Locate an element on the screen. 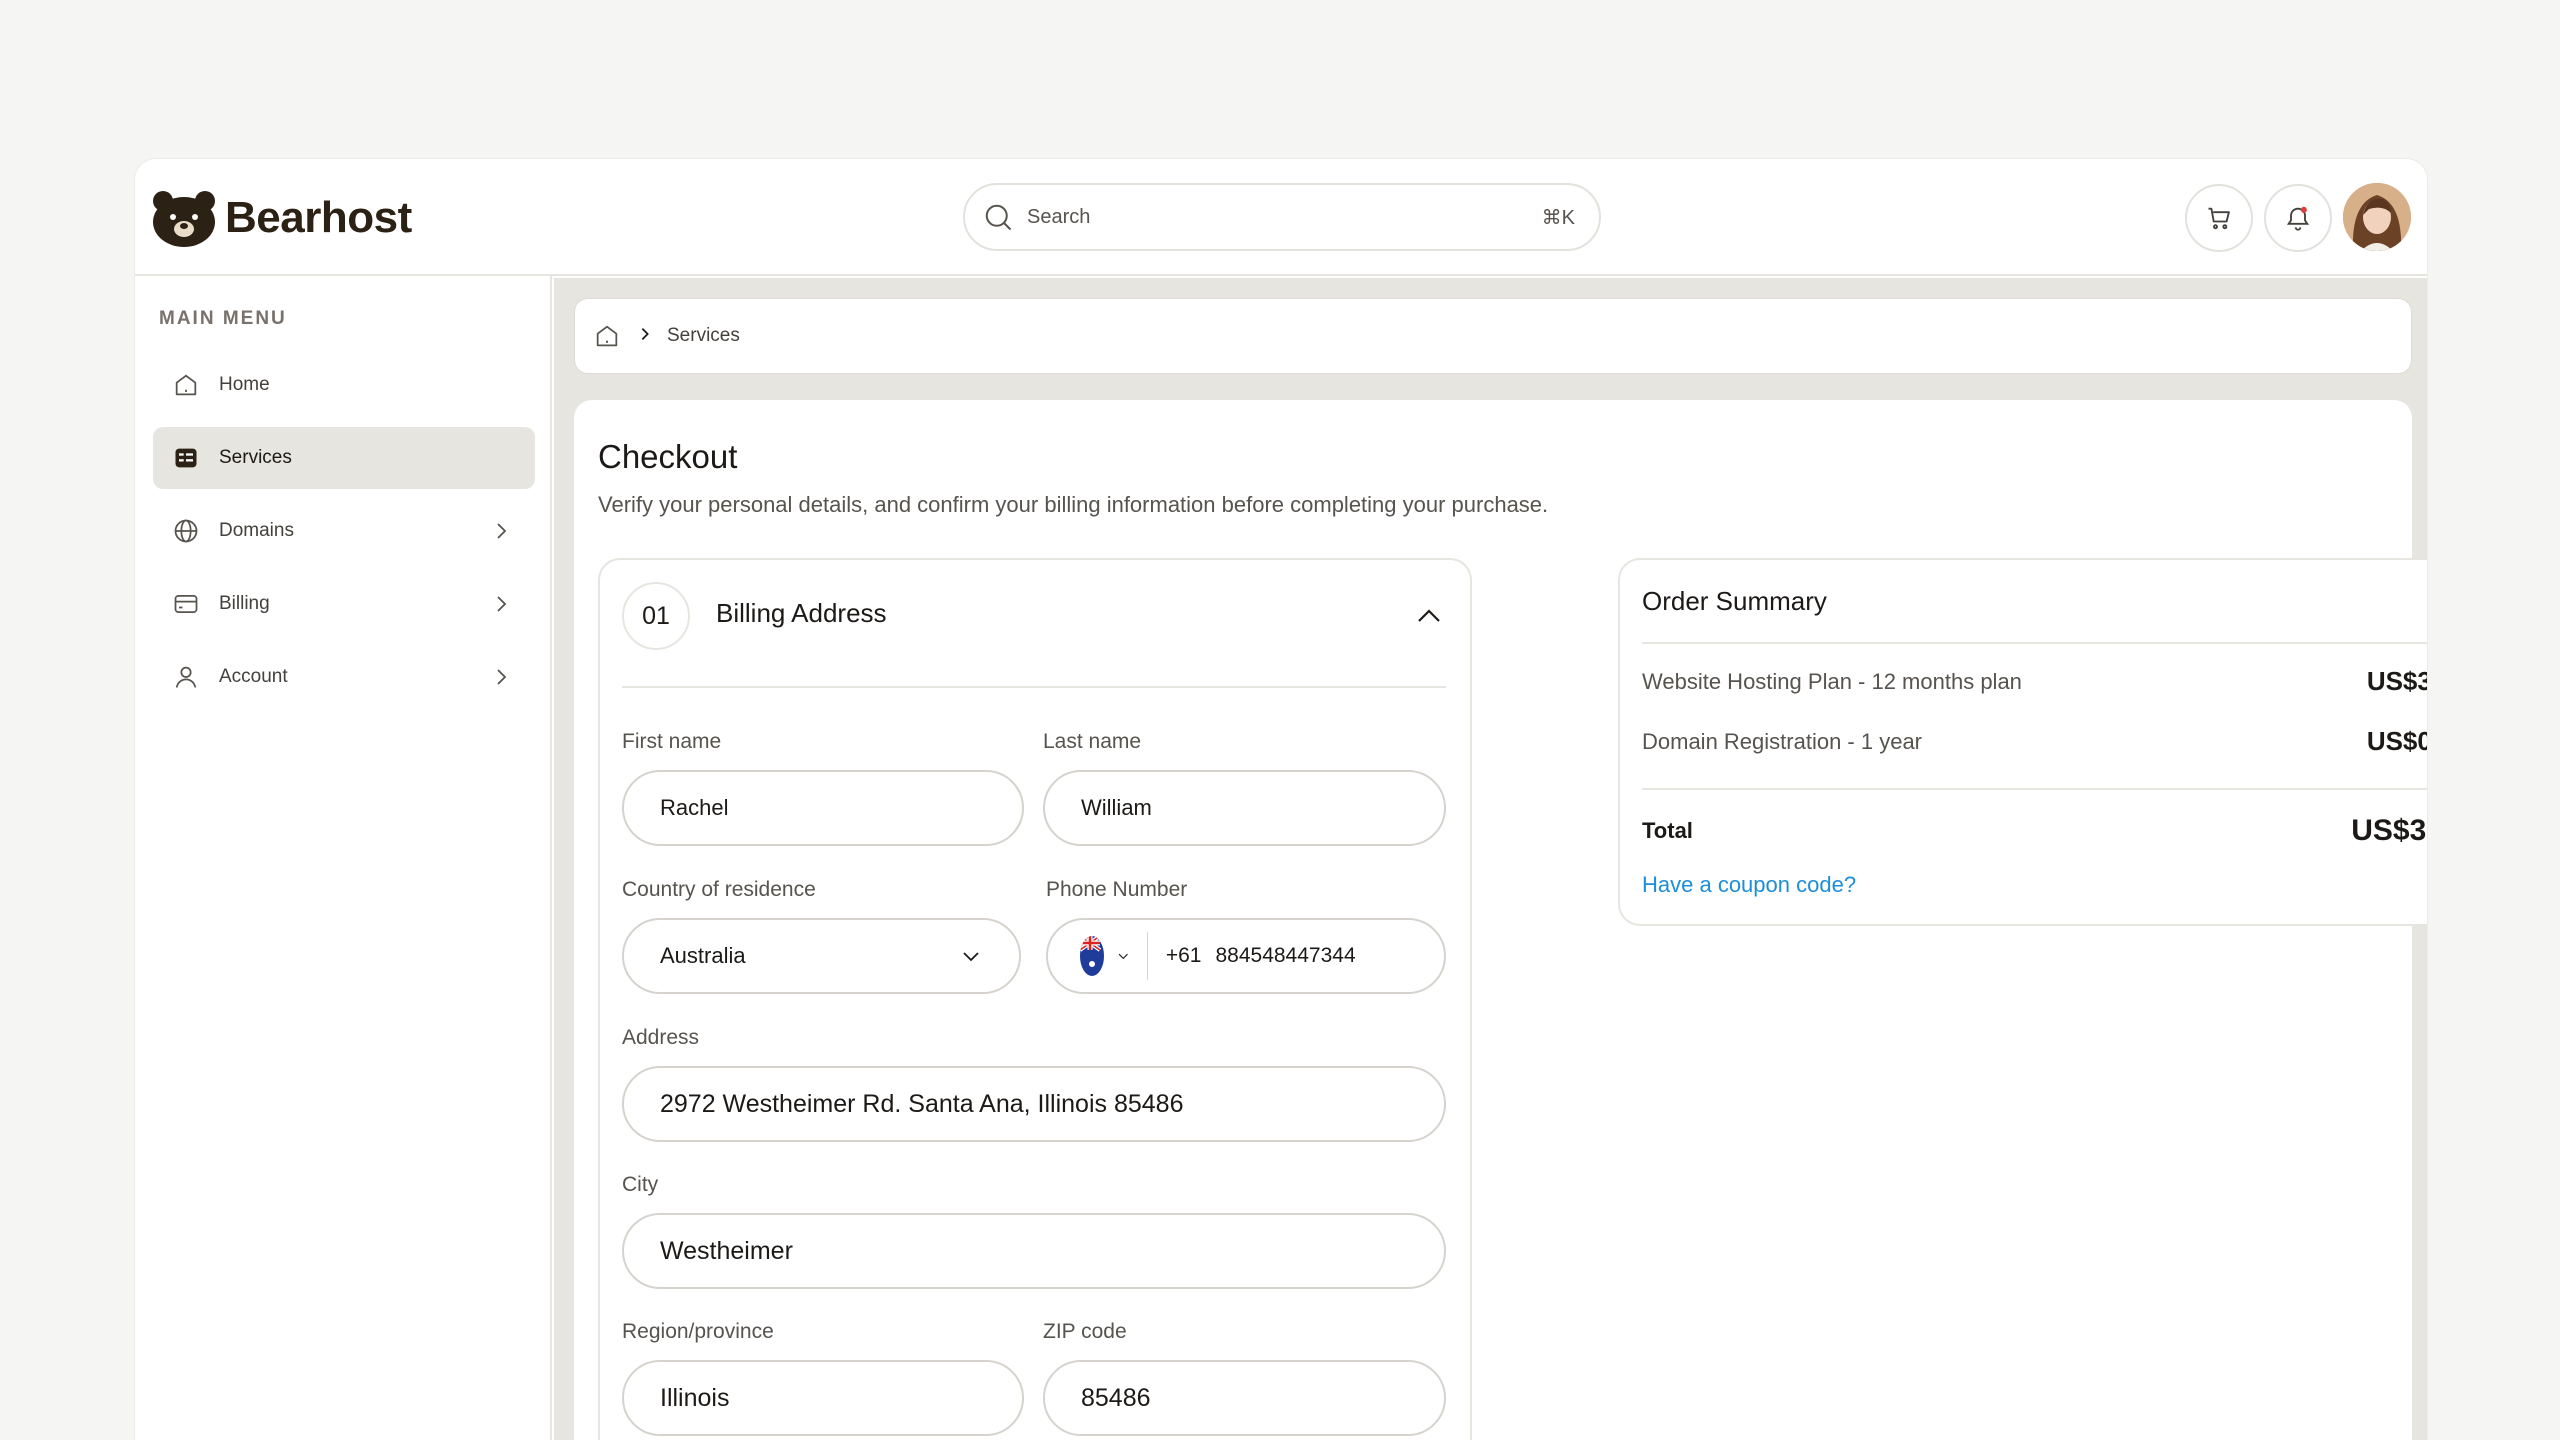  phone-field: +61 is located at coordinates (1246, 956).